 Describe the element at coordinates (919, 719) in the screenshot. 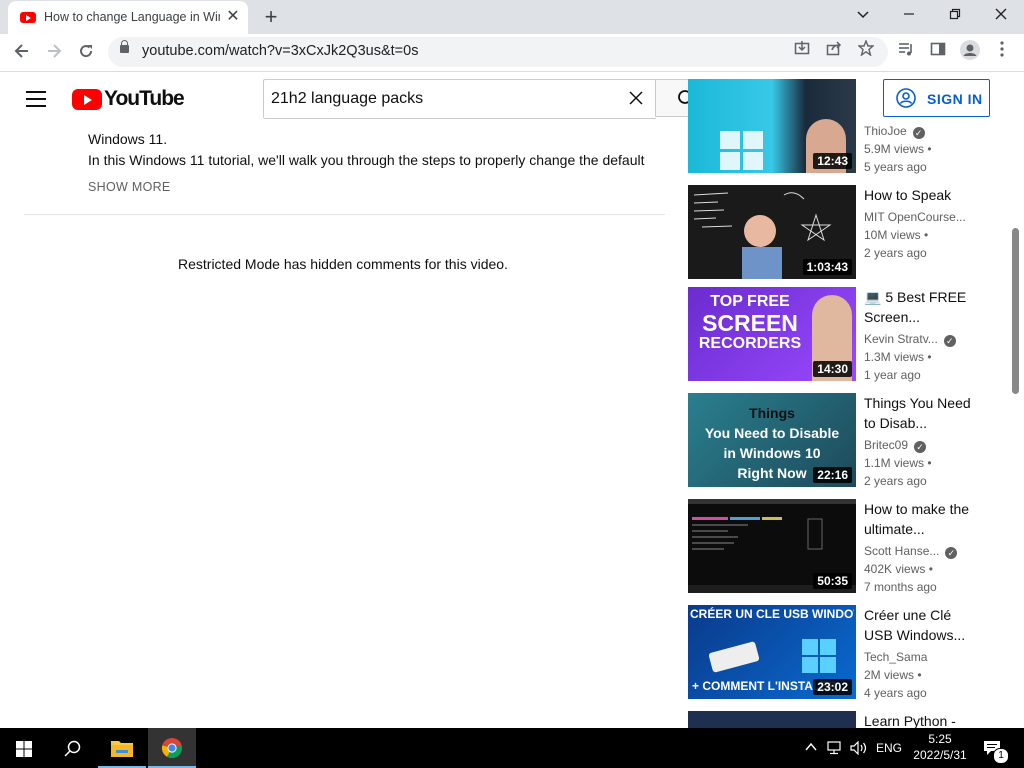

I see `video-title: Learn Python -` at that location.